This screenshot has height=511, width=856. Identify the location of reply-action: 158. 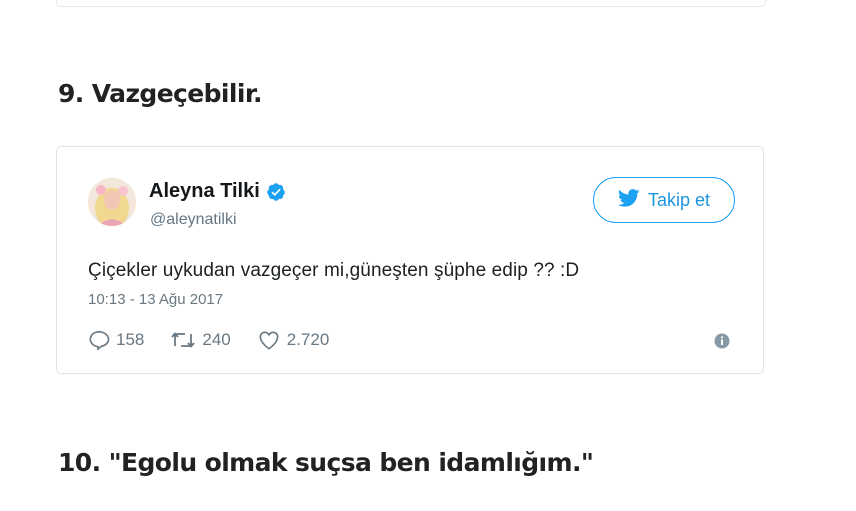
(116, 340).